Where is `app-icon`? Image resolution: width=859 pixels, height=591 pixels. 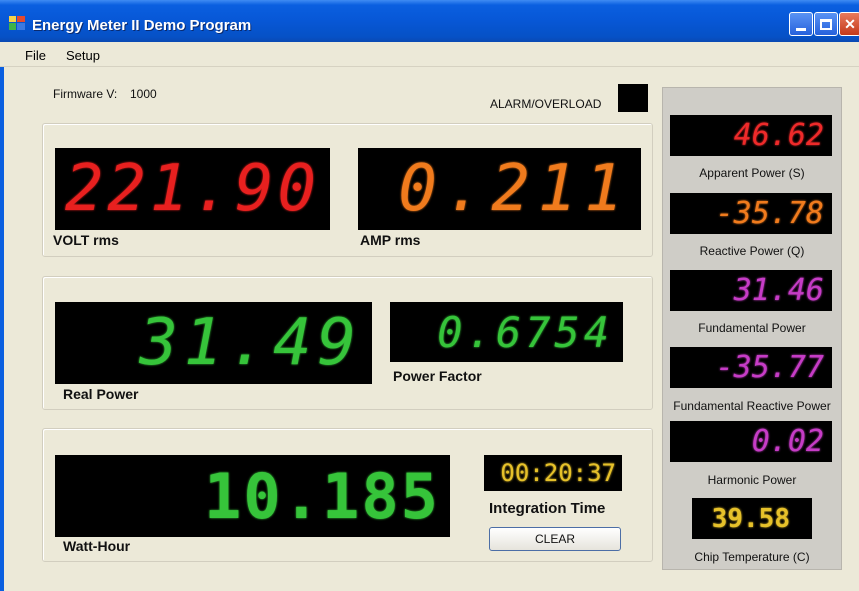 app-icon is located at coordinates (17, 23).